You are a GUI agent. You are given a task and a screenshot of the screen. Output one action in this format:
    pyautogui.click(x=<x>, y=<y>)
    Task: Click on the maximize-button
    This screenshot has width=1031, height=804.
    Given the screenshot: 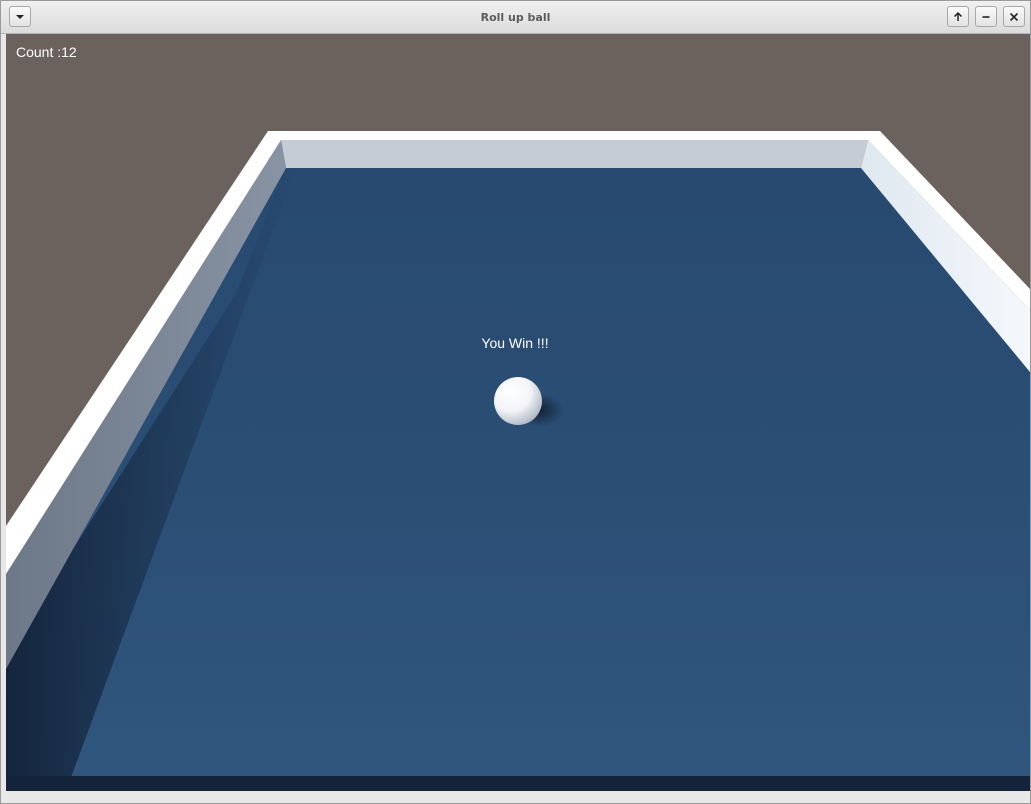 What is the action you would take?
    pyautogui.click(x=958, y=16)
    